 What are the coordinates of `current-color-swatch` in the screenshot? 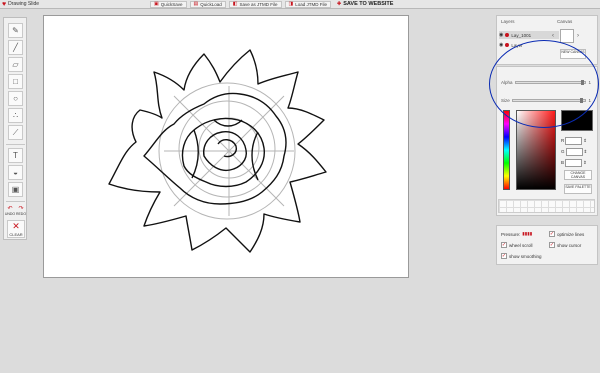 It's located at (577, 120).